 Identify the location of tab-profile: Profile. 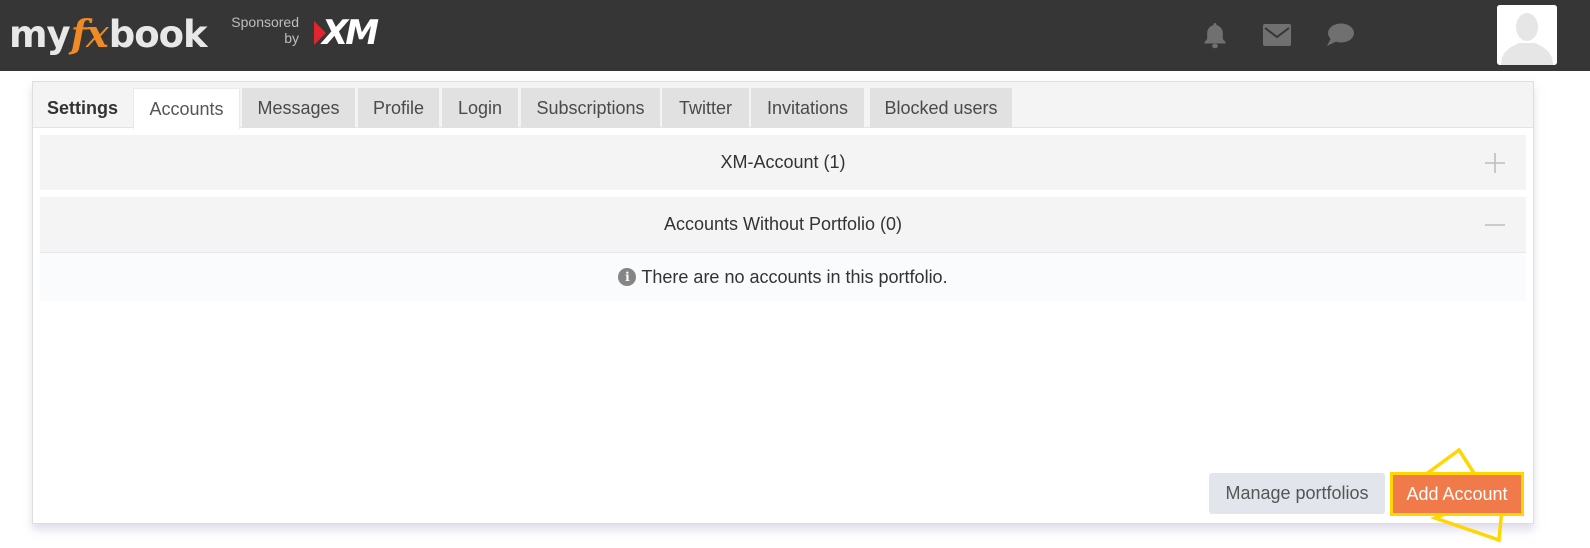
(398, 108).